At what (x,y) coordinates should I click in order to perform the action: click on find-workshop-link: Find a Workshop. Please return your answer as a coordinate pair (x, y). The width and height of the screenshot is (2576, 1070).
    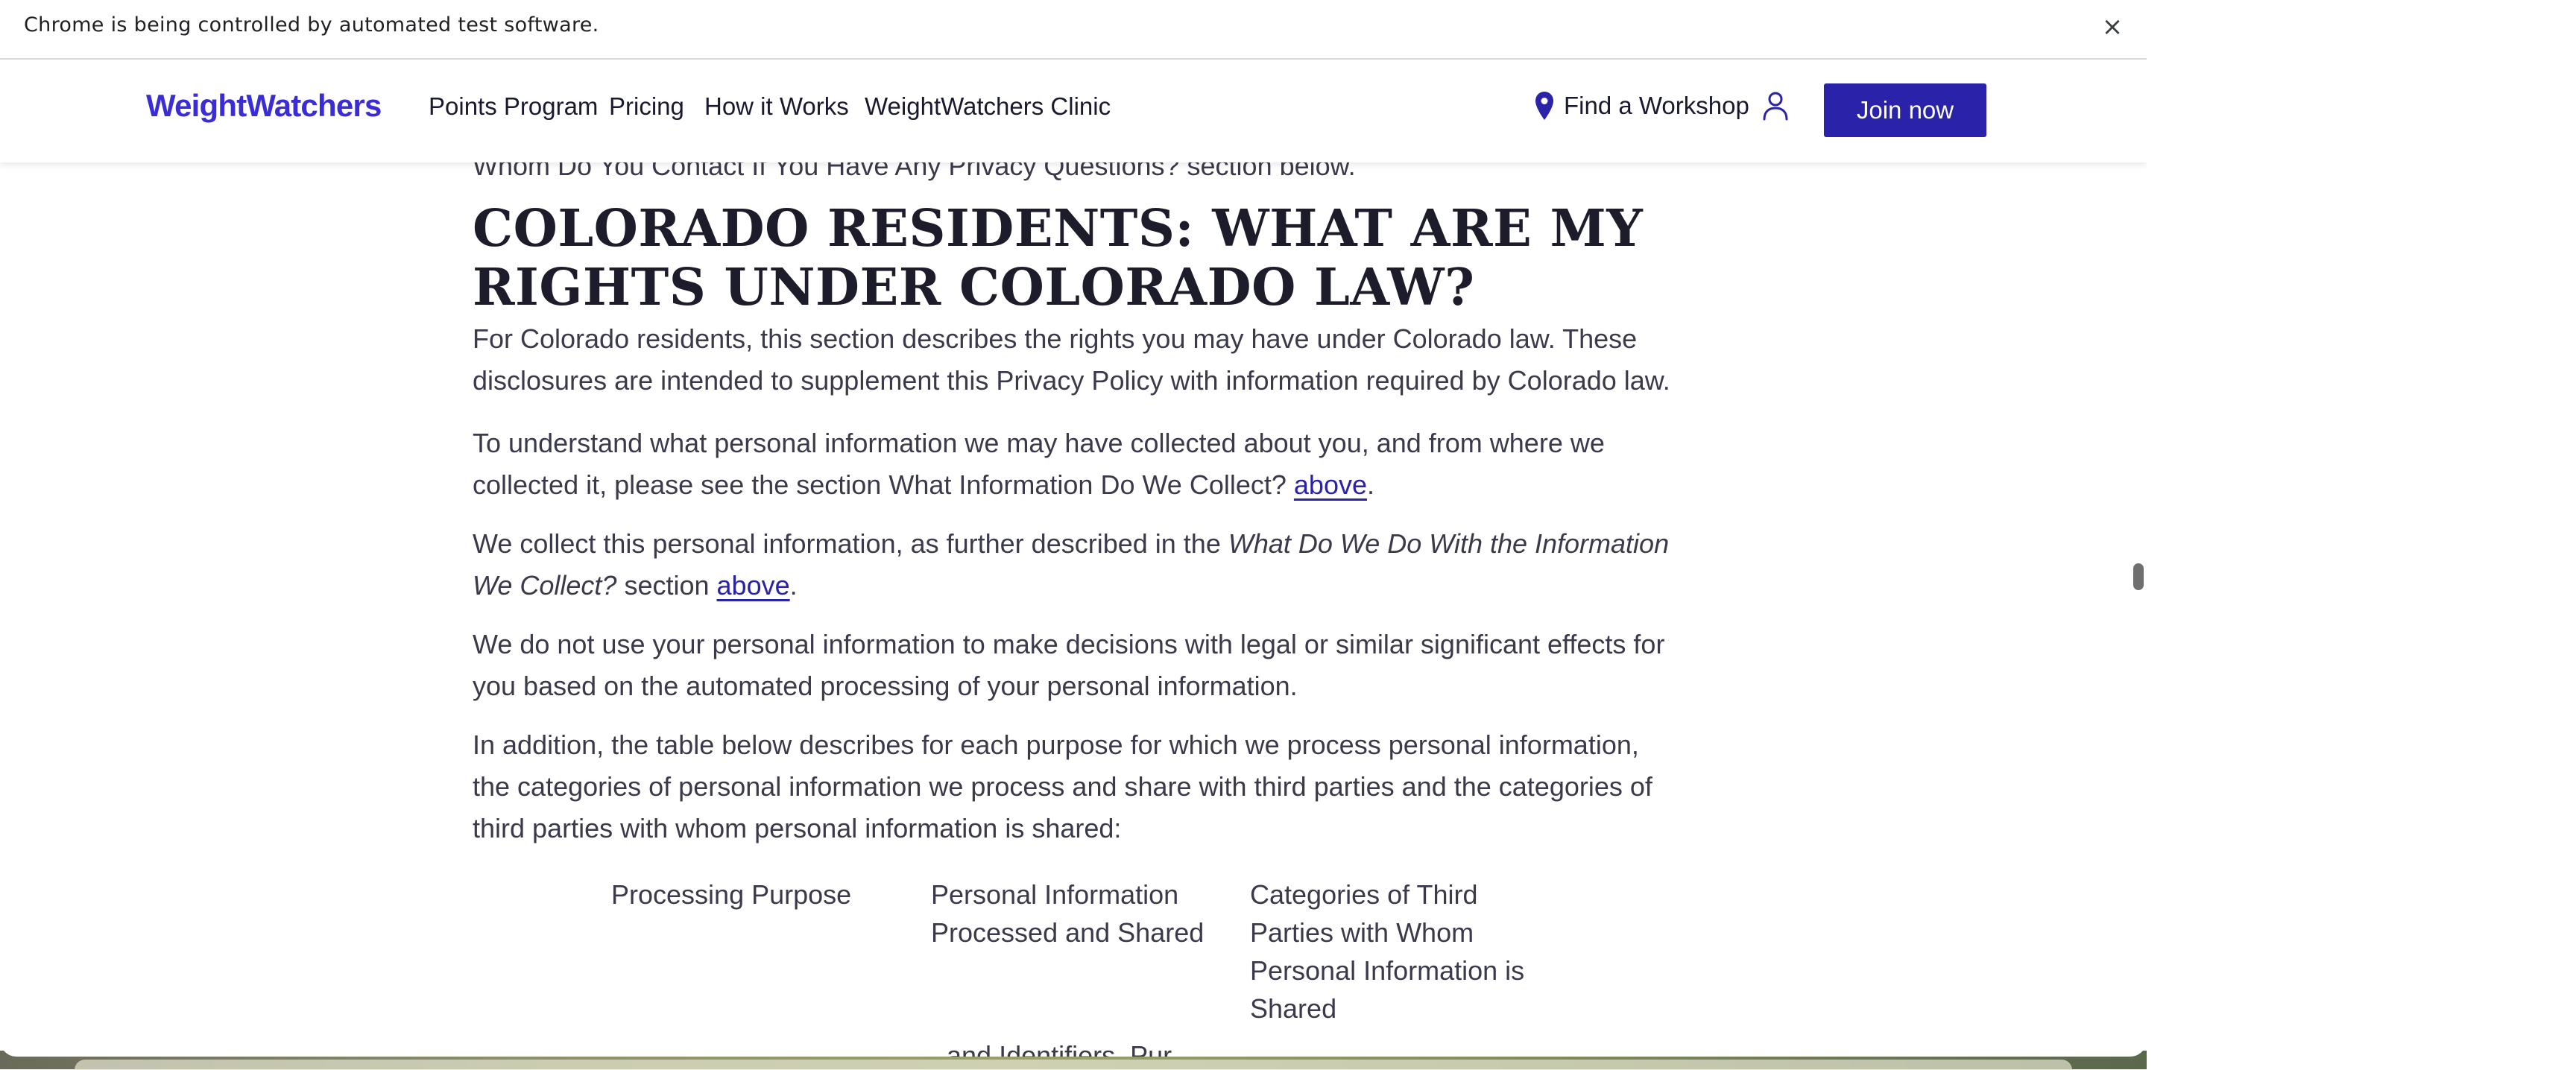
    Looking at the image, I should click on (1641, 105).